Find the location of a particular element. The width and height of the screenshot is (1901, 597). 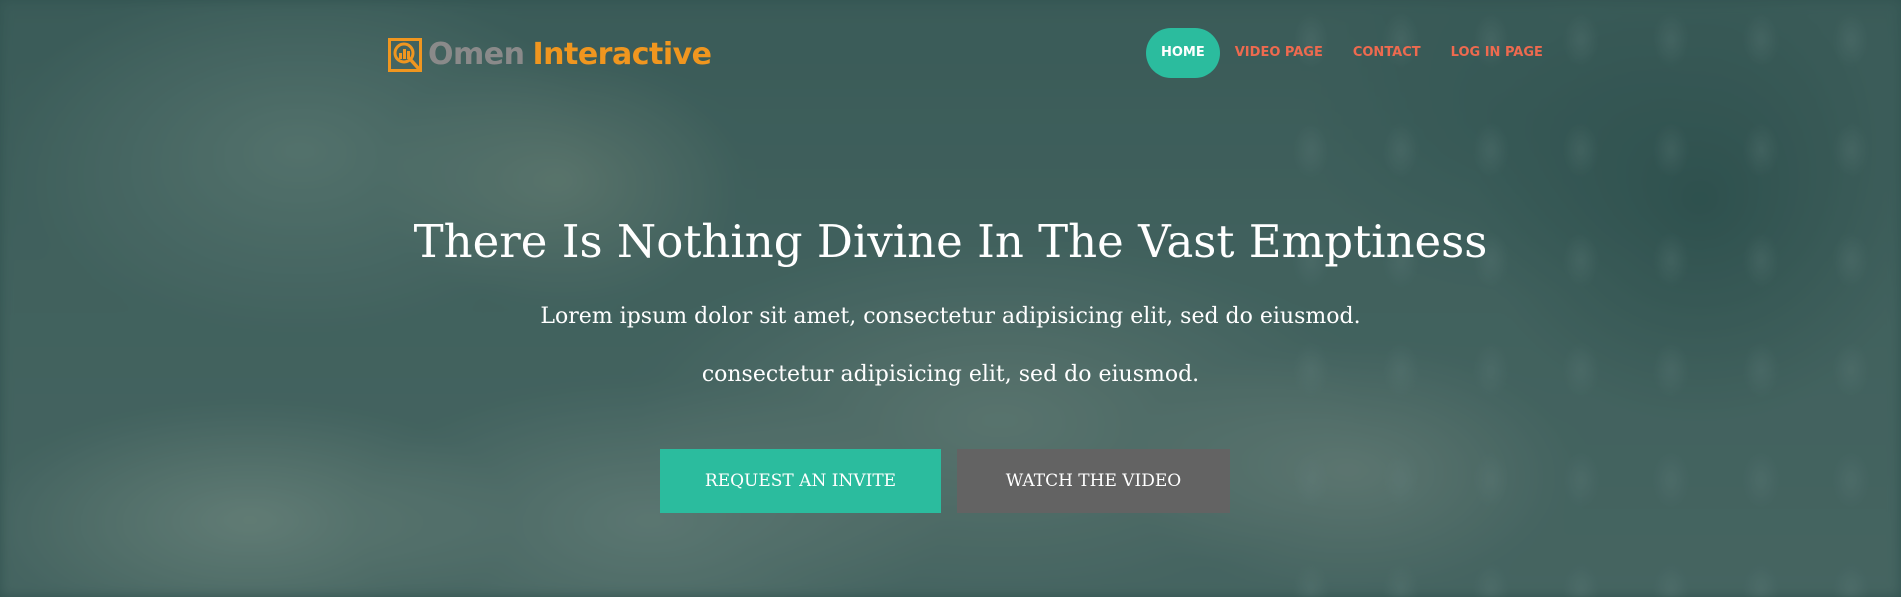

site-logo: Omen Interactive is located at coordinates (550, 55).